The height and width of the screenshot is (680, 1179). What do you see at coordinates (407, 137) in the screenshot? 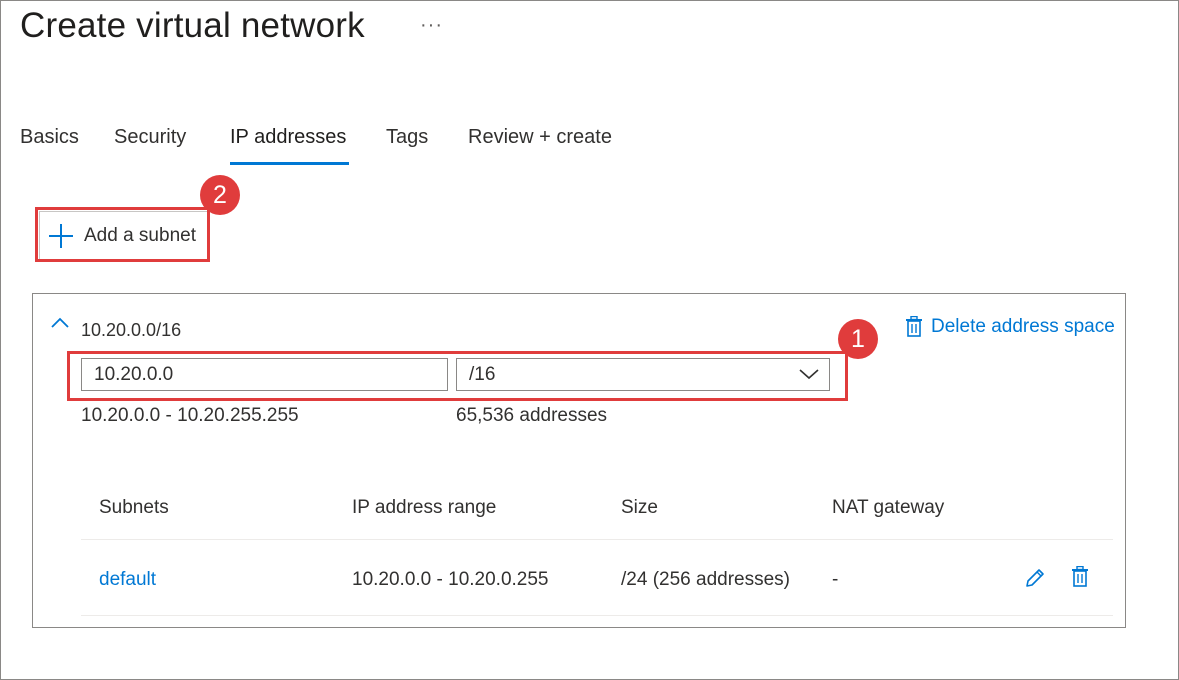
I see `tab-tags: Tags` at bounding box center [407, 137].